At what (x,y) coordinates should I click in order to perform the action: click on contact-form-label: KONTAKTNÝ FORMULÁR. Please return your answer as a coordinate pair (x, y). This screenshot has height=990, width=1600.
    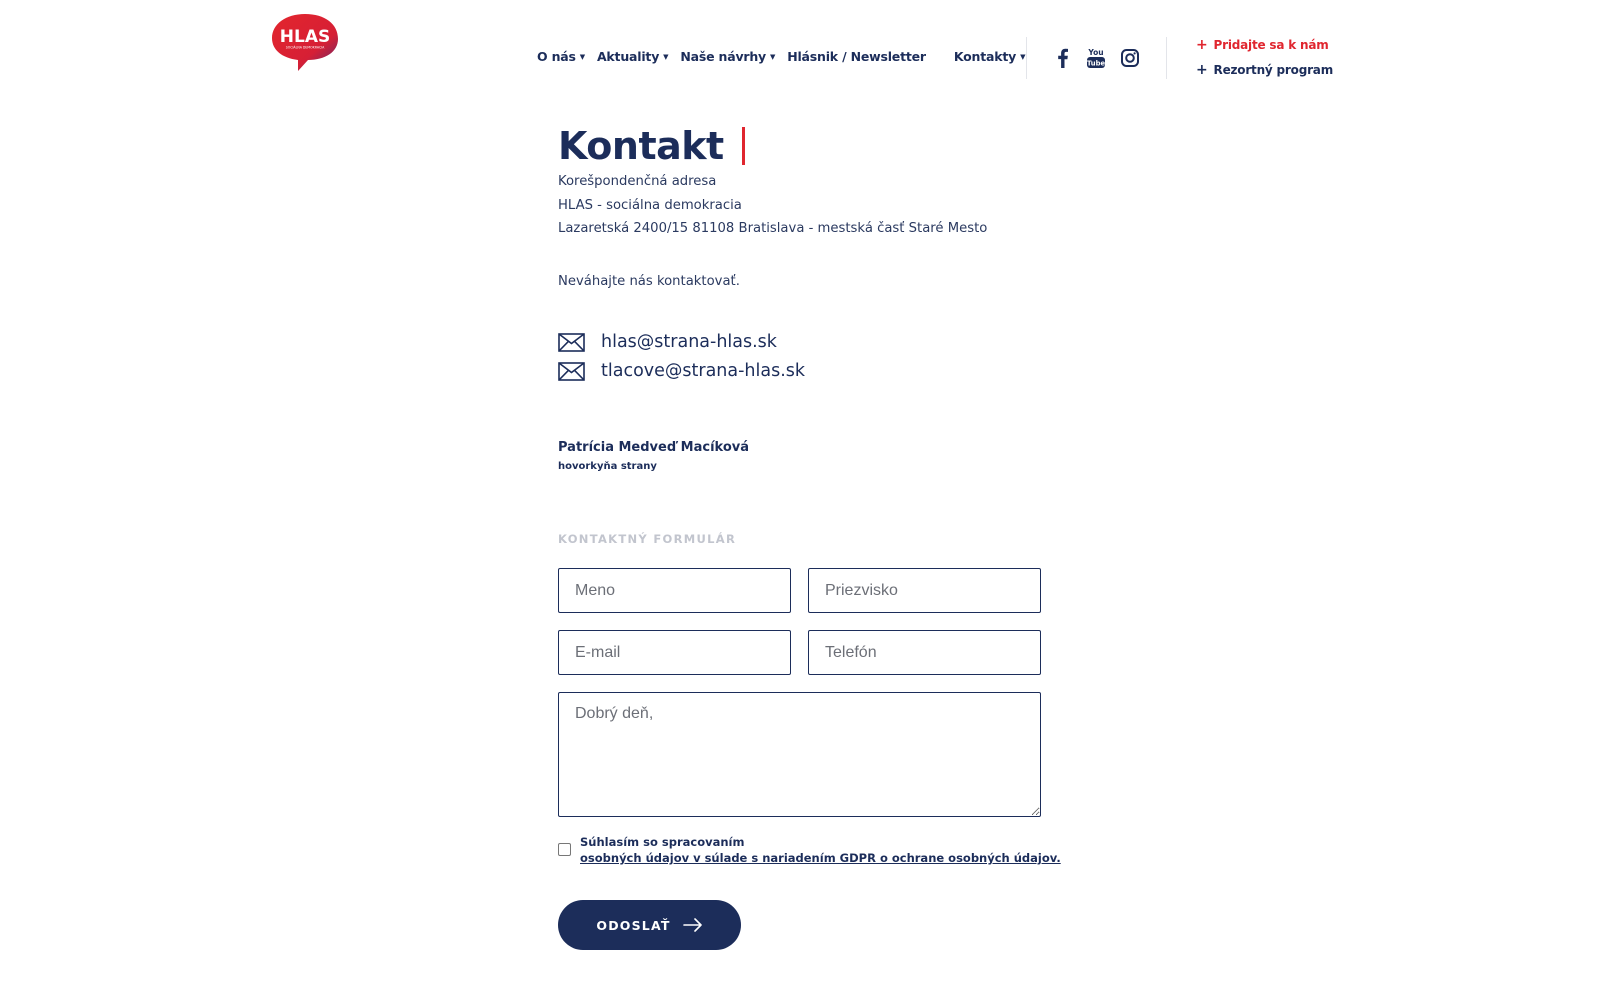
    Looking at the image, I should click on (647, 539).